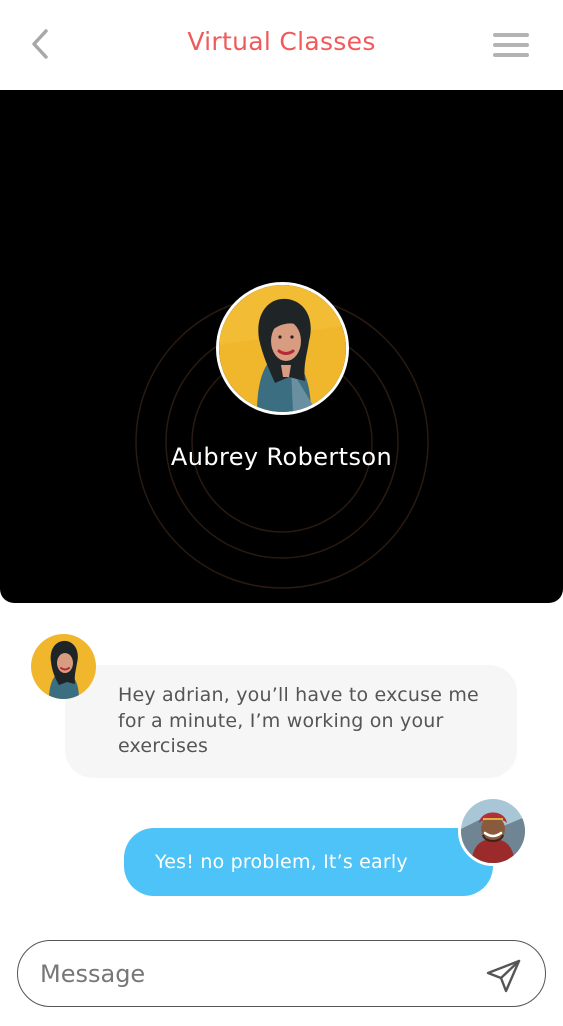  I want to click on page-title: Virtual Classes, so click(281, 41).